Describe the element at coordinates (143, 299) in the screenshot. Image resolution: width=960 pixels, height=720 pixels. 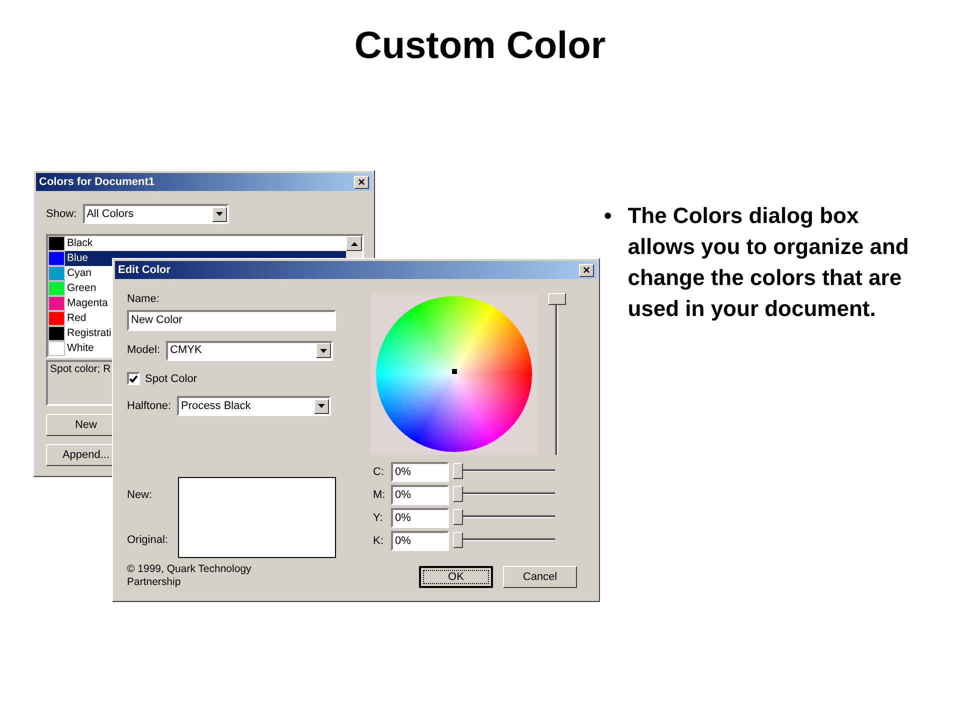
I see `name-label: Name:` at that location.